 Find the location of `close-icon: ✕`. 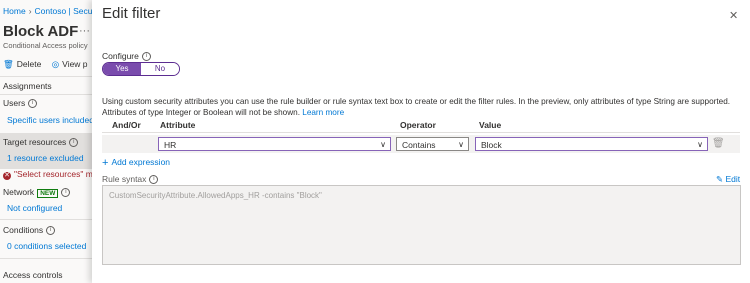

close-icon: ✕ is located at coordinates (733, 15).